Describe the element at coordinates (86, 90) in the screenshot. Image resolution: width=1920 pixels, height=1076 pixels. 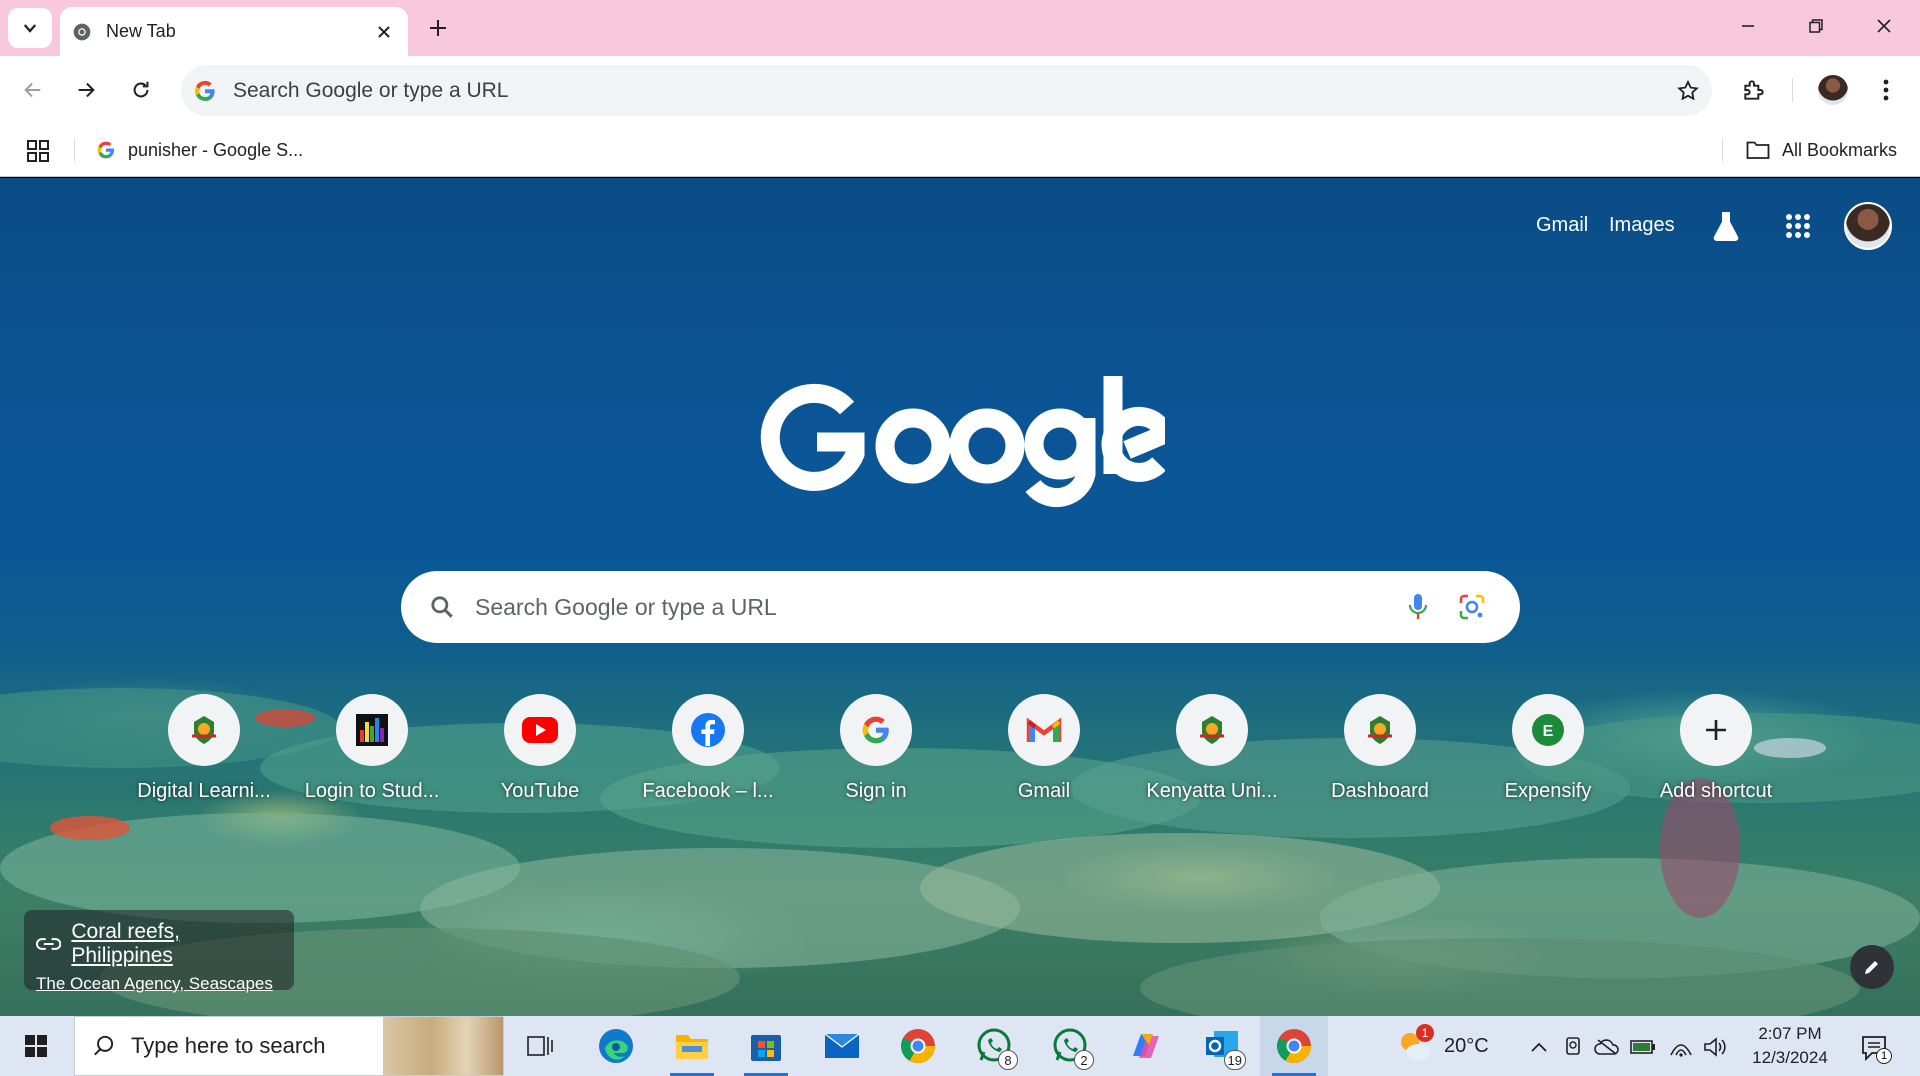
I see `forward-button` at that location.